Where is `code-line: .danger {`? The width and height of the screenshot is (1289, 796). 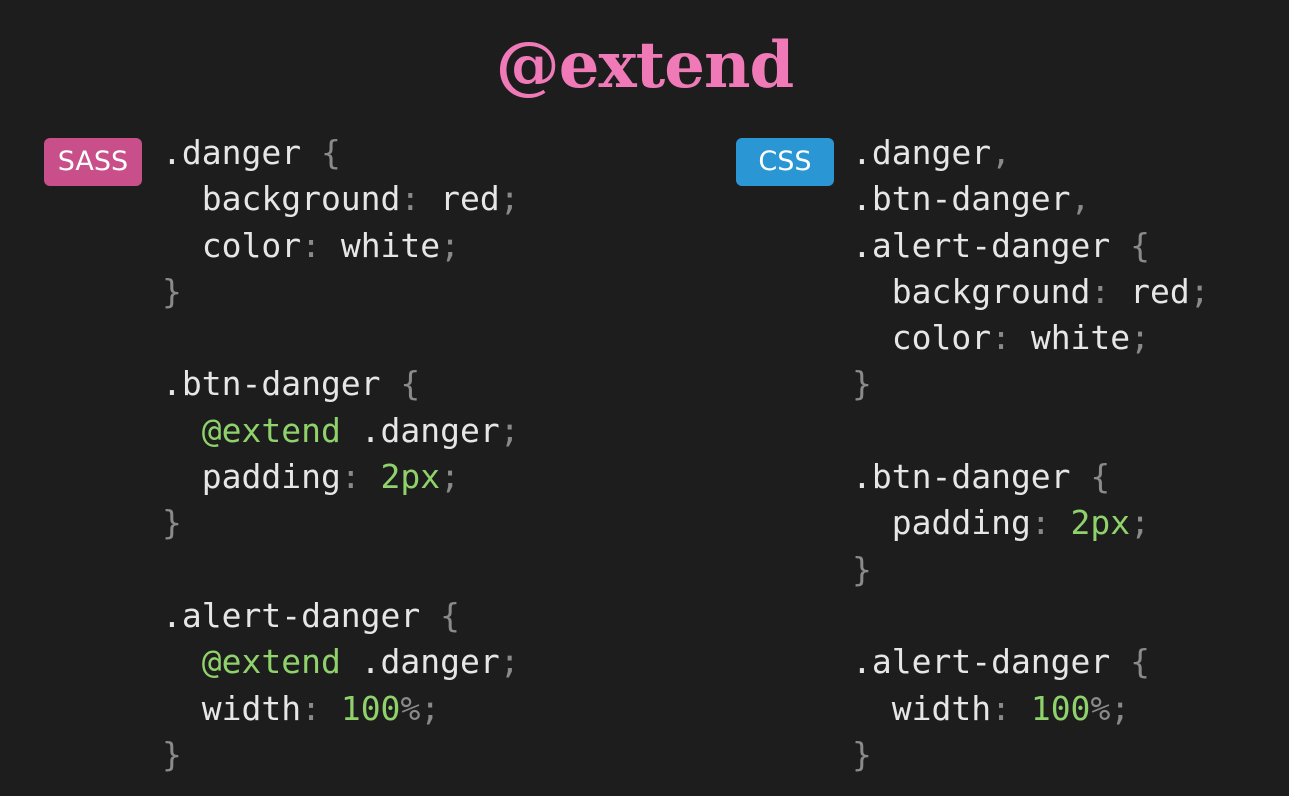
code-line: .danger { is located at coordinates (341, 153).